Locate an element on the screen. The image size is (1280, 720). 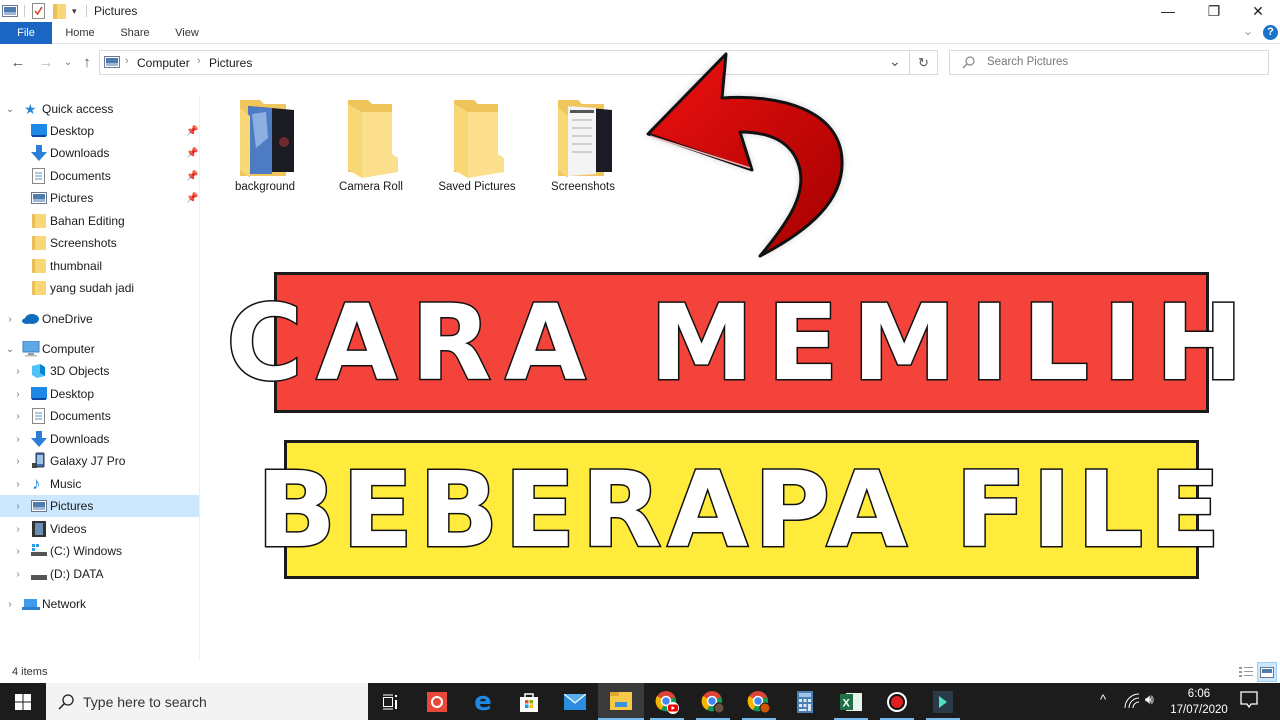
properties-quick-icon is located at coordinates (38, 11).